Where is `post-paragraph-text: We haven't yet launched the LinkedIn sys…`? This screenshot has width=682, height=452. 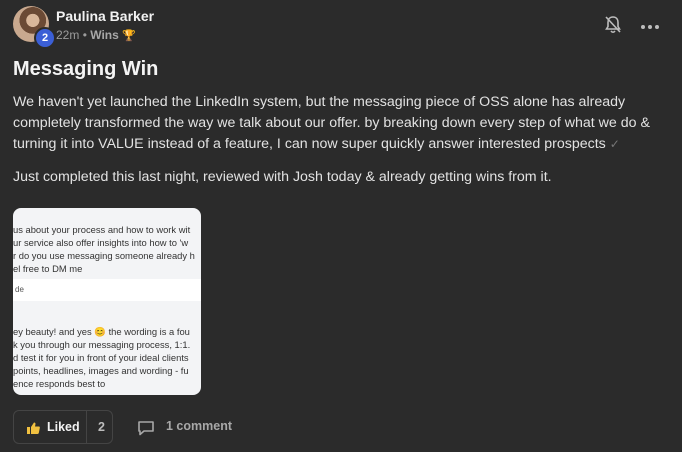 post-paragraph-text: We haven't yet launched the LinkedIn sys… is located at coordinates (331, 123).